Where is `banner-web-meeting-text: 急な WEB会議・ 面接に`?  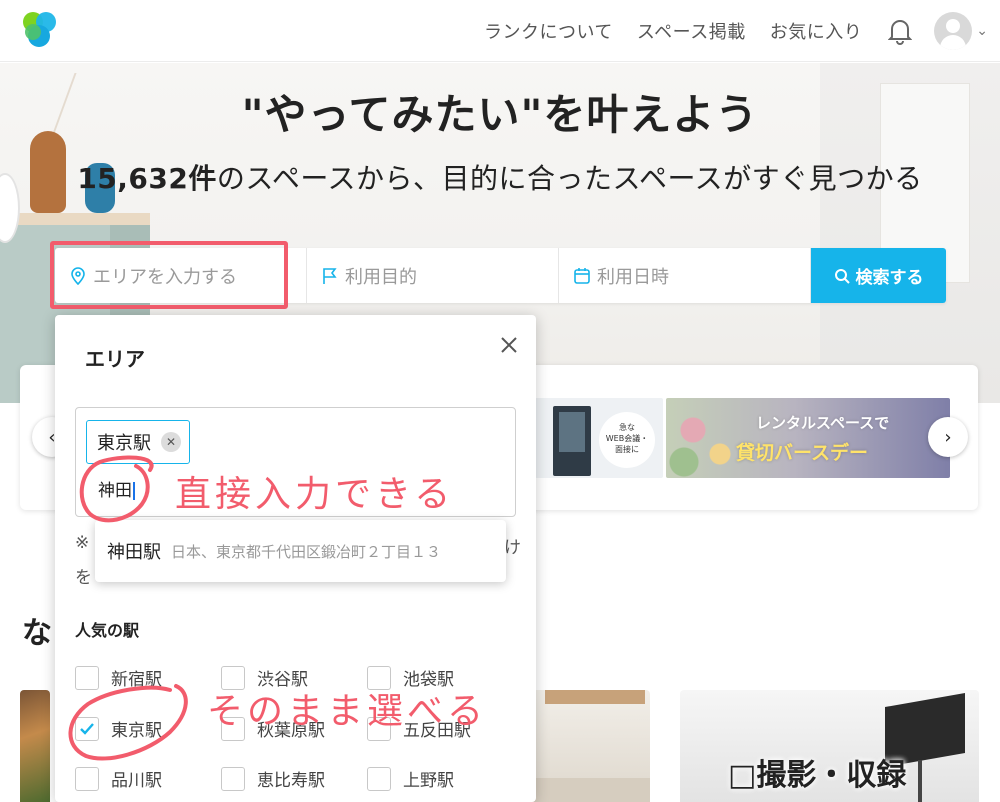 banner-web-meeting-text: 急な WEB会議・ 面接に is located at coordinates (627, 440).